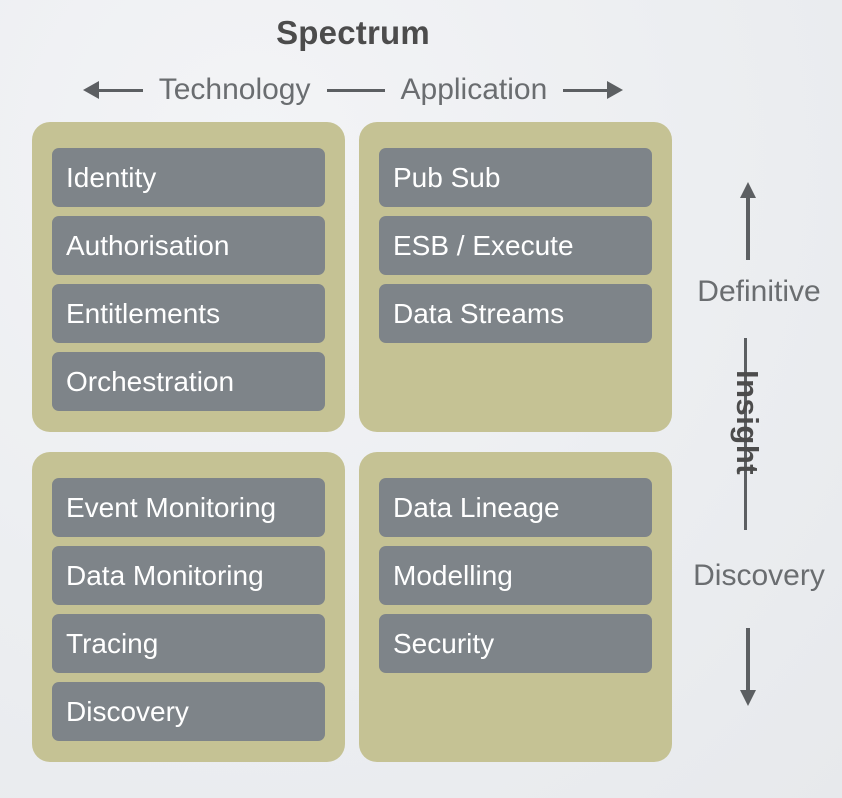  What do you see at coordinates (188, 177) in the screenshot?
I see `capability-chip: Identity` at bounding box center [188, 177].